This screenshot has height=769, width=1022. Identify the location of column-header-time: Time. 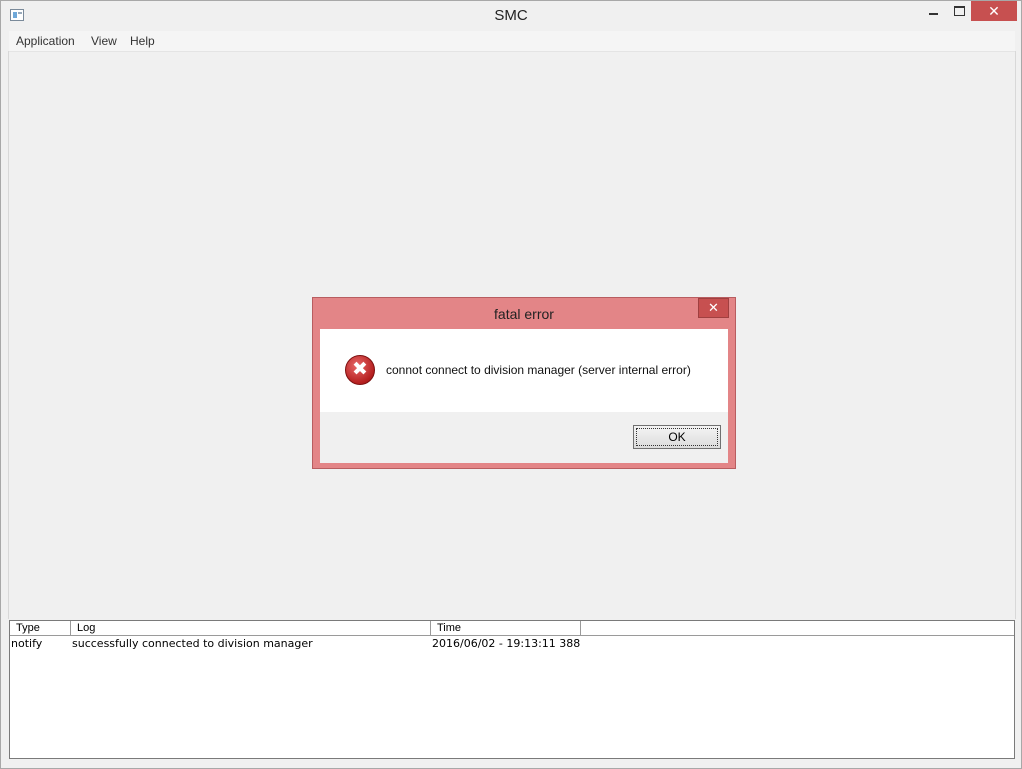
(506, 628).